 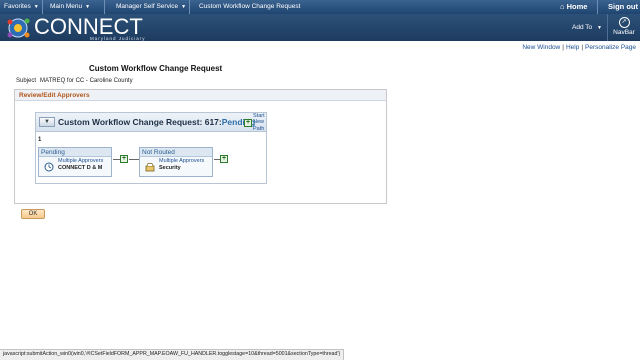 I want to click on new-window-link: New Window, so click(x=541, y=47).